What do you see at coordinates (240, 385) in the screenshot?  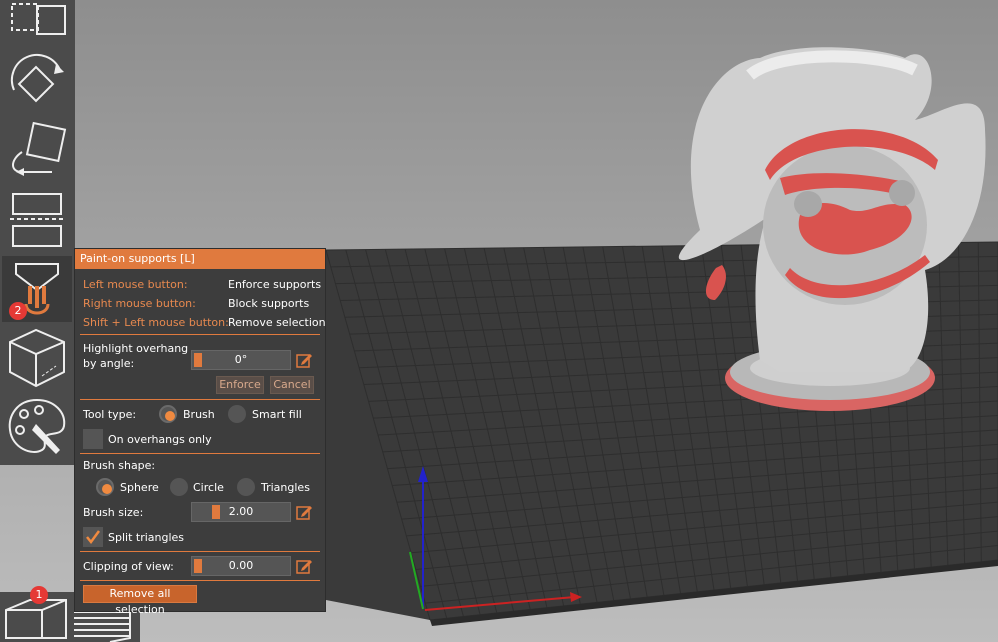 I see `enforce-button: Enforce` at bounding box center [240, 385].